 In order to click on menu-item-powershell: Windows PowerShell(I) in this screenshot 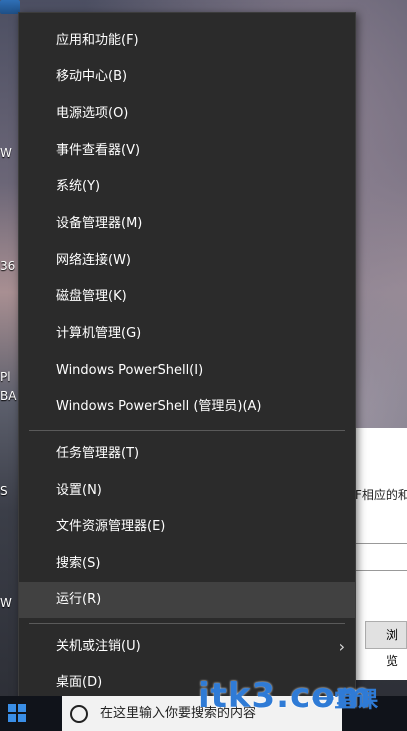, I will do `click(187, 371)`.